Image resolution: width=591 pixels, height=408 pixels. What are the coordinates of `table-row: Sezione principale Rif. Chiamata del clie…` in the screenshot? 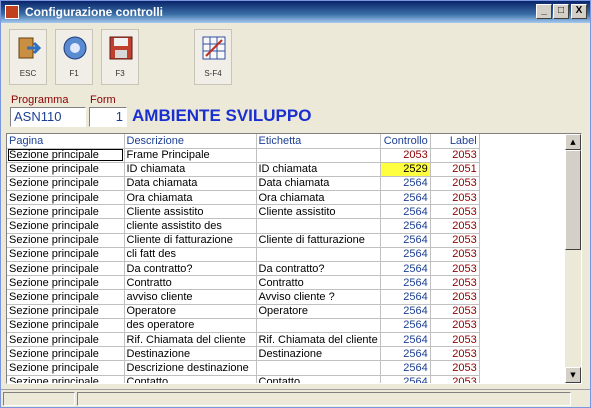 It's located at (243, 340).